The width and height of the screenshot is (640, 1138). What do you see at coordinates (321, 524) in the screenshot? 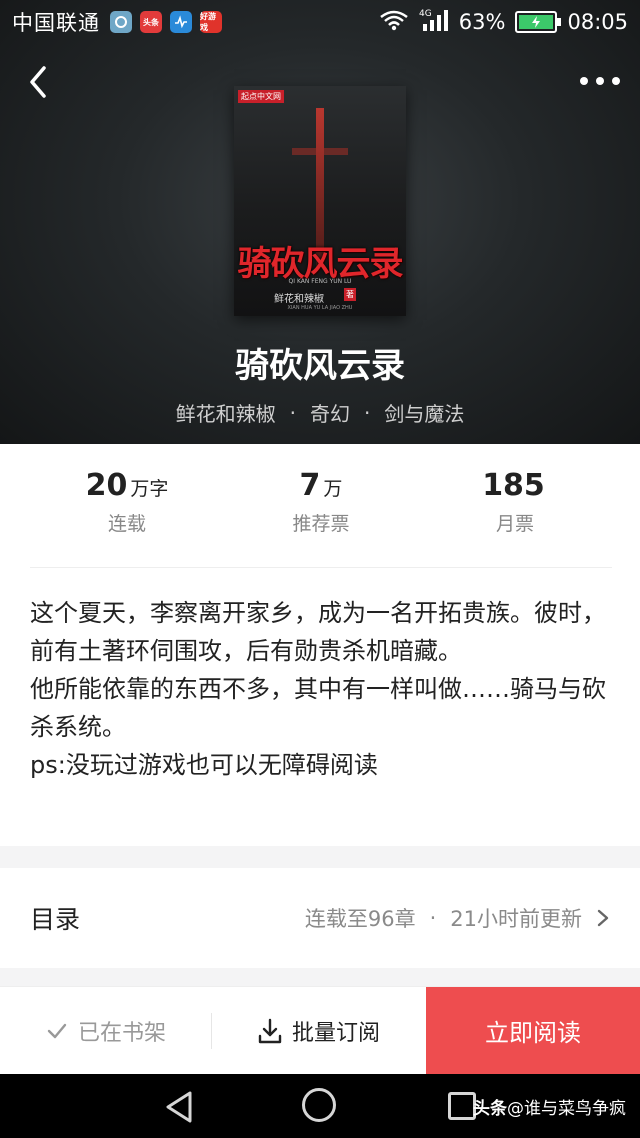
I see `stat-label: 推荐票` at bounding box center [321, 524].